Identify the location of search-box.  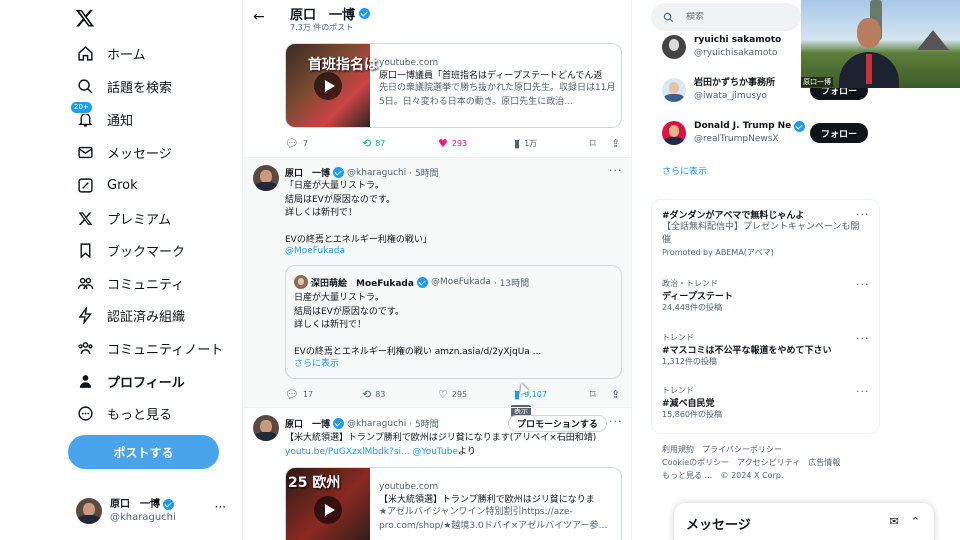
(726, 17).